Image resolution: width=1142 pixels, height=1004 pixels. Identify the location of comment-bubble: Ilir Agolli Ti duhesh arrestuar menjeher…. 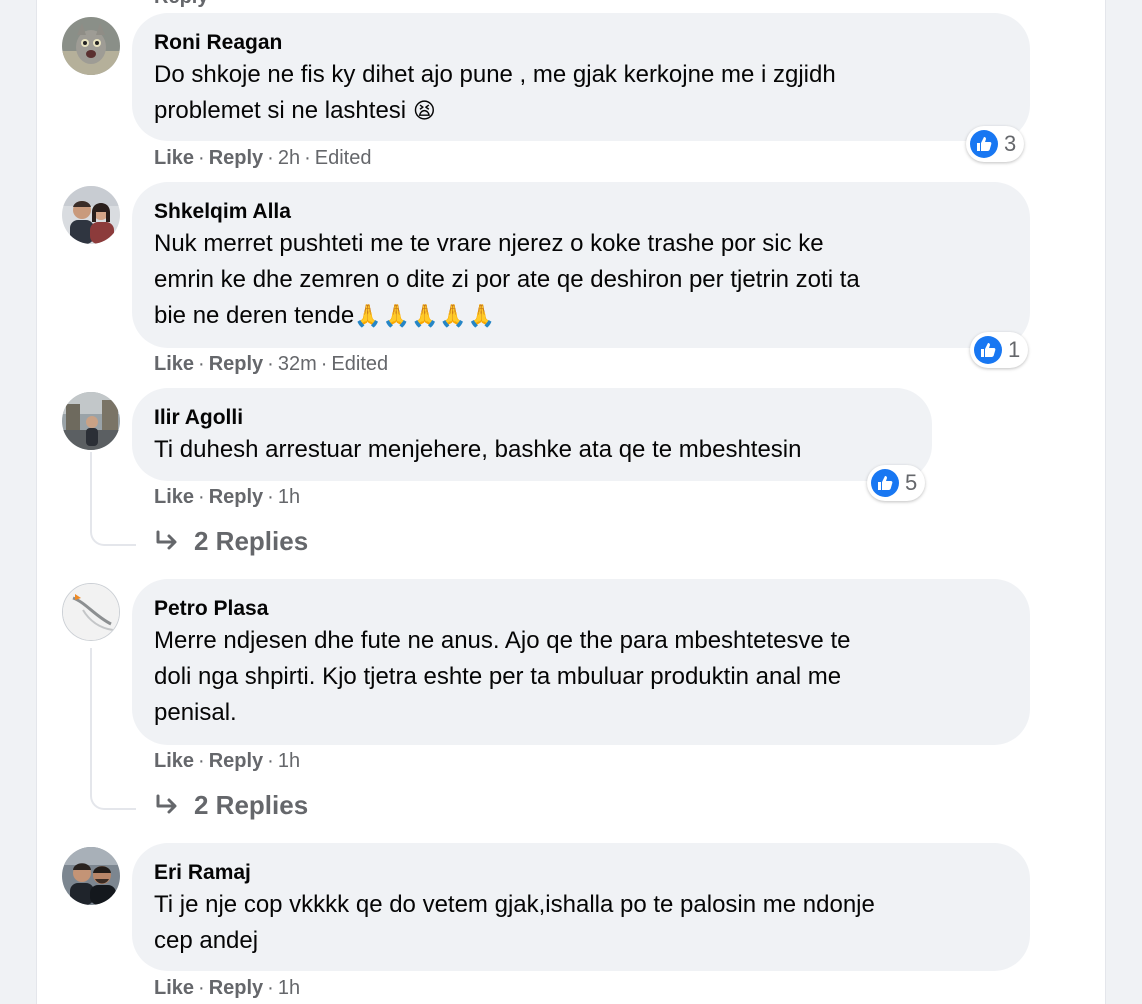
(532, 434).